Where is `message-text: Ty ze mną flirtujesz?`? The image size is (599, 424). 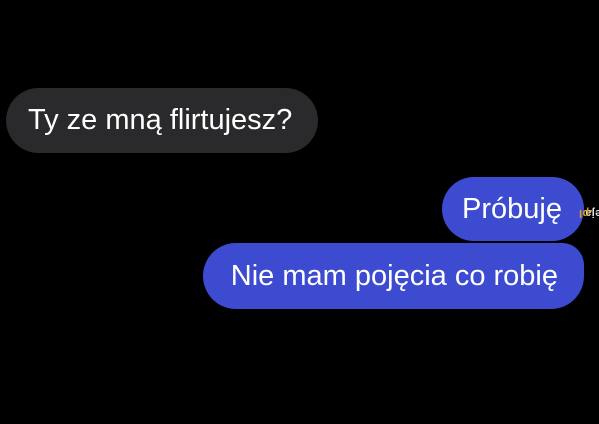 message-text: Ty ze mną flirtujesz? is located at coordinates (160, 120).